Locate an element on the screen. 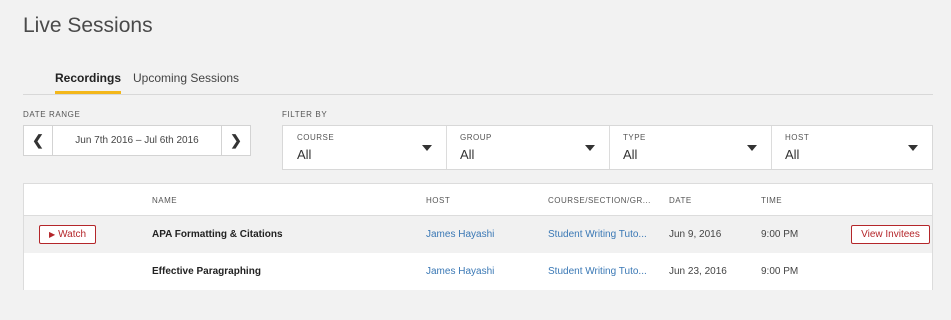 The image size is (951, 320). column-header-host: HOST is located at coordinates (438, 200).